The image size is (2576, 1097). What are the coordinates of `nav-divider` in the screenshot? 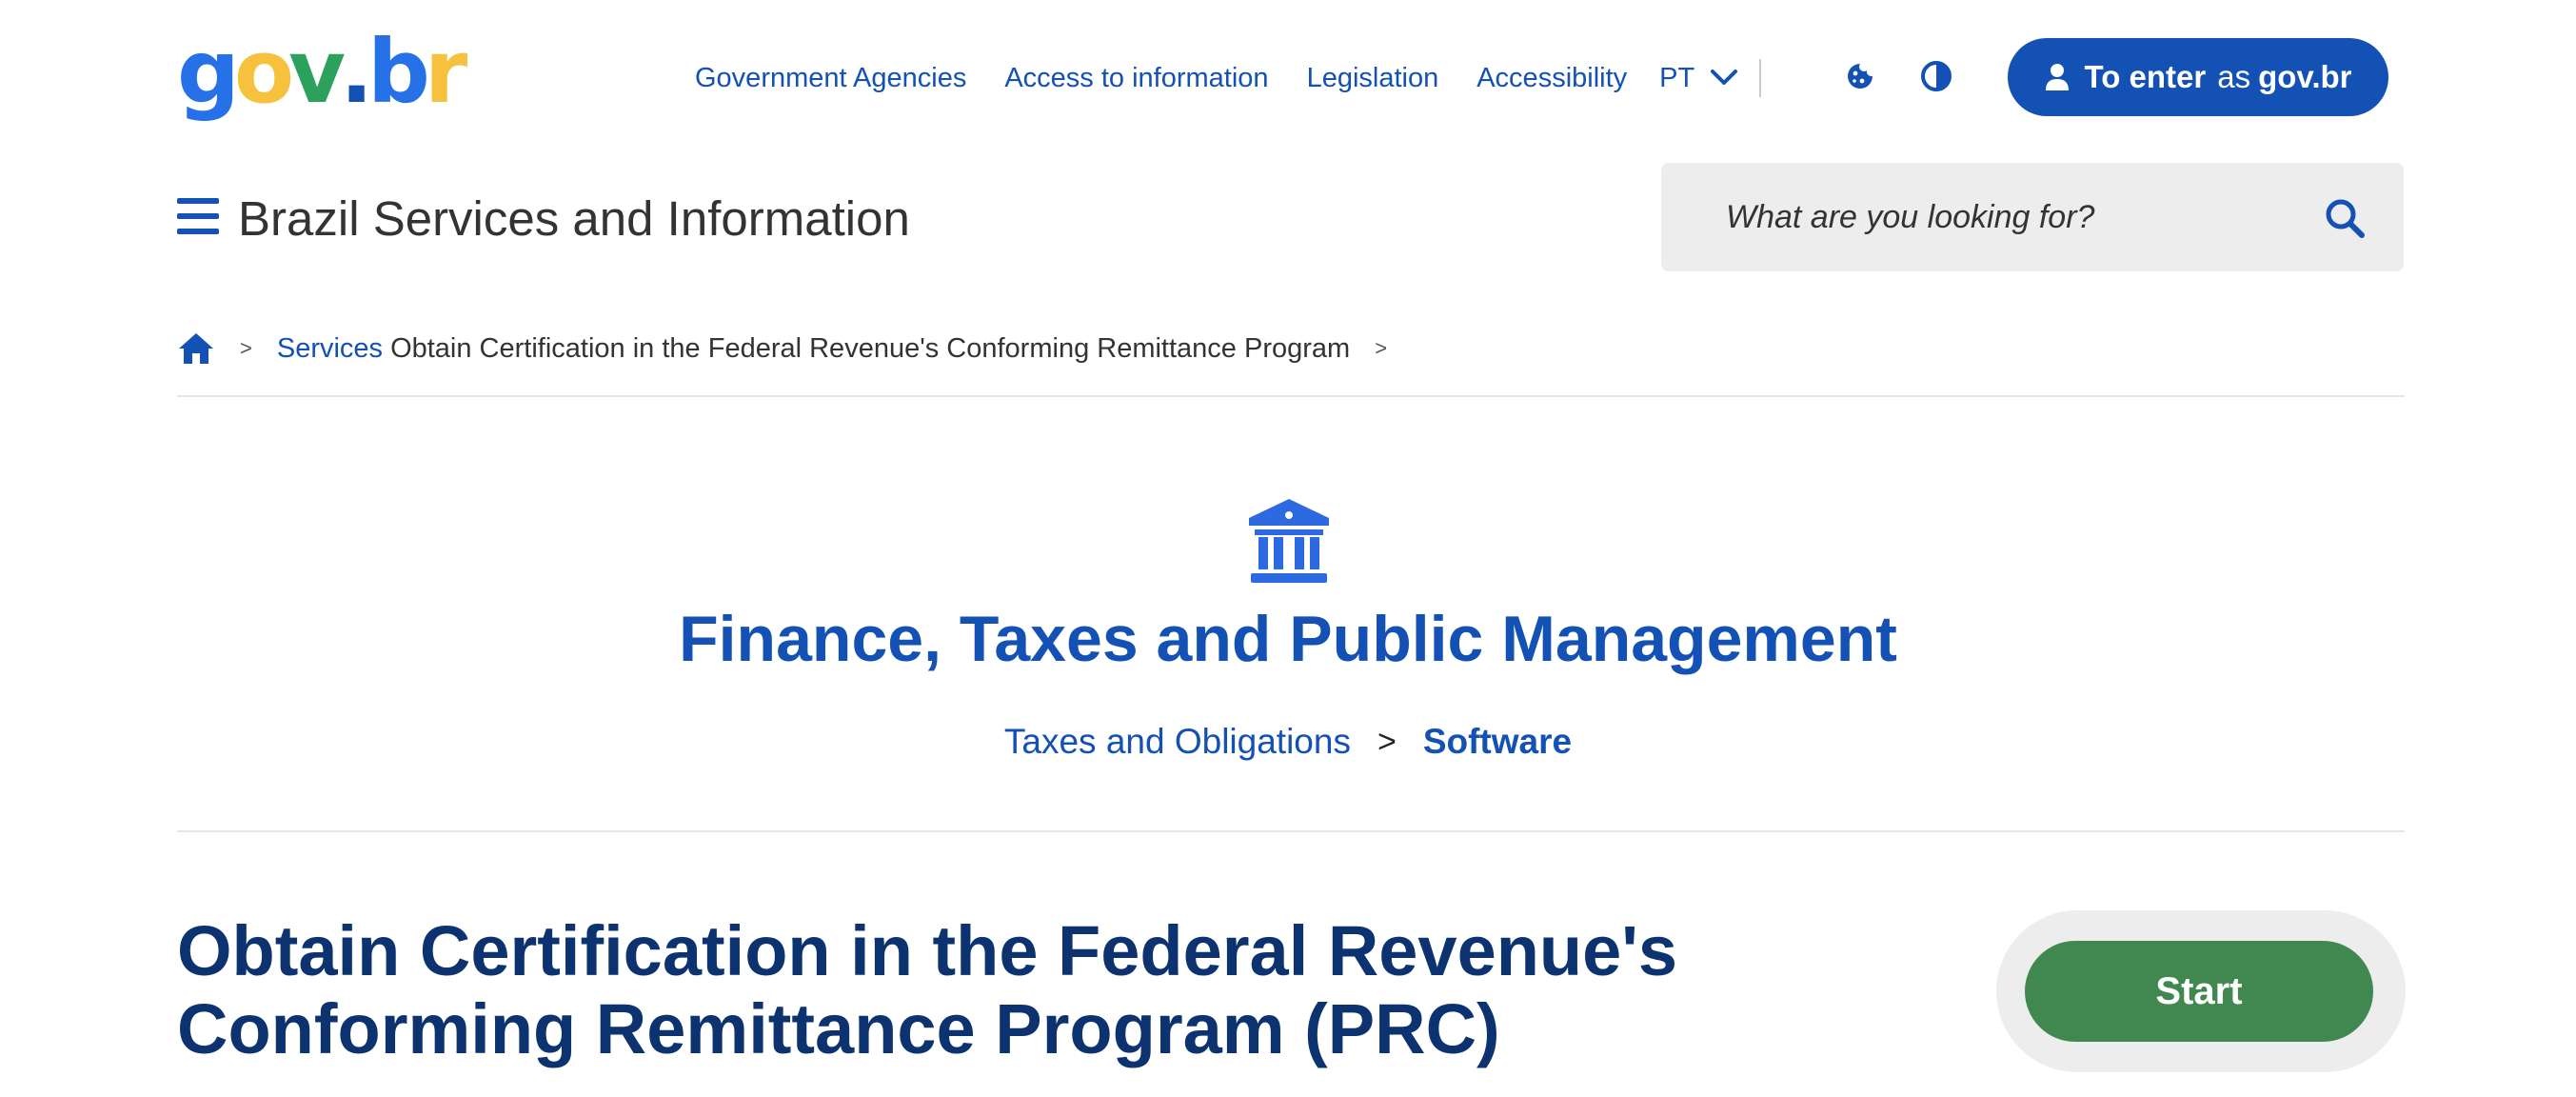 It's located at (1760, 78).